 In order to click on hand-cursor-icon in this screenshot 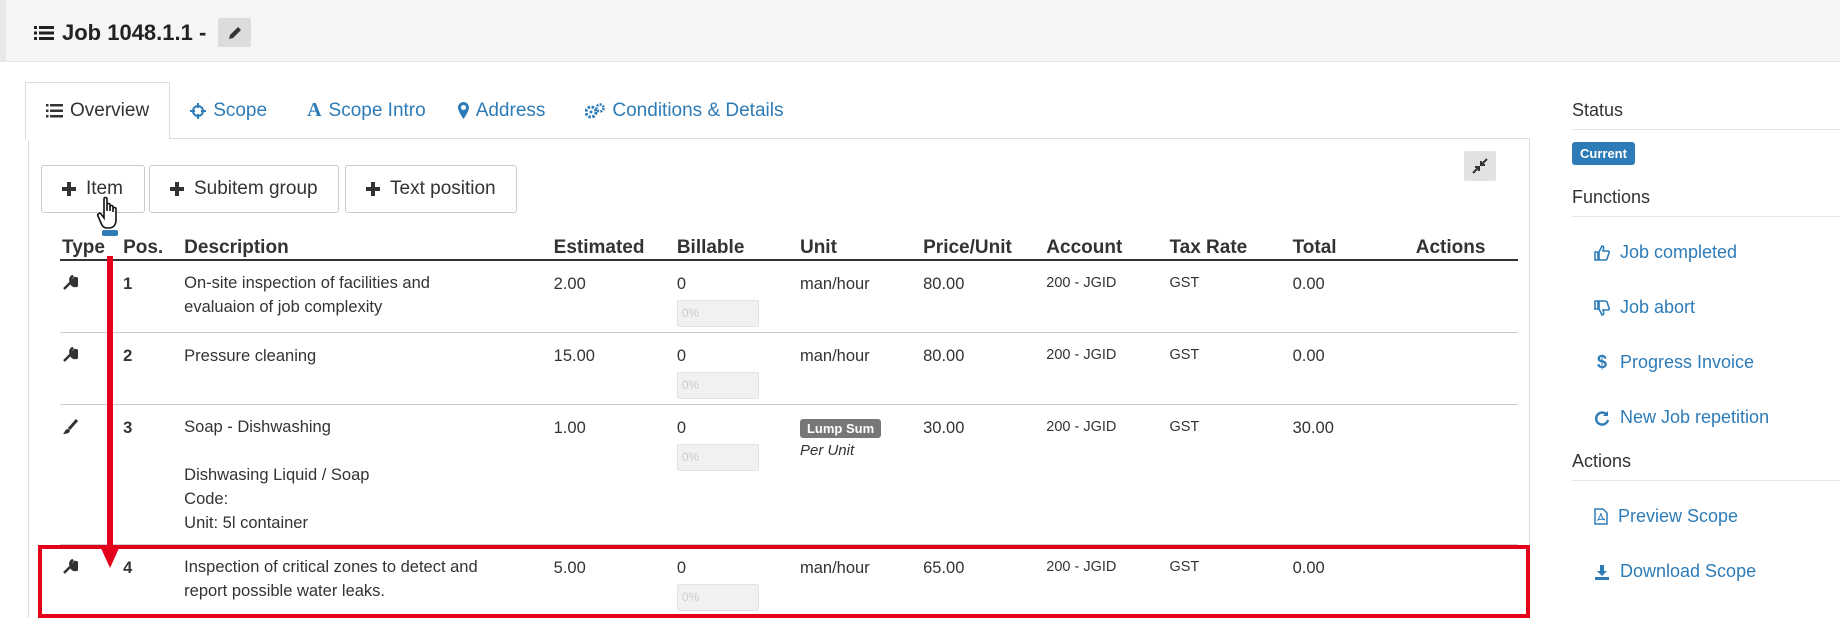, I will do `click(107, 216)`.